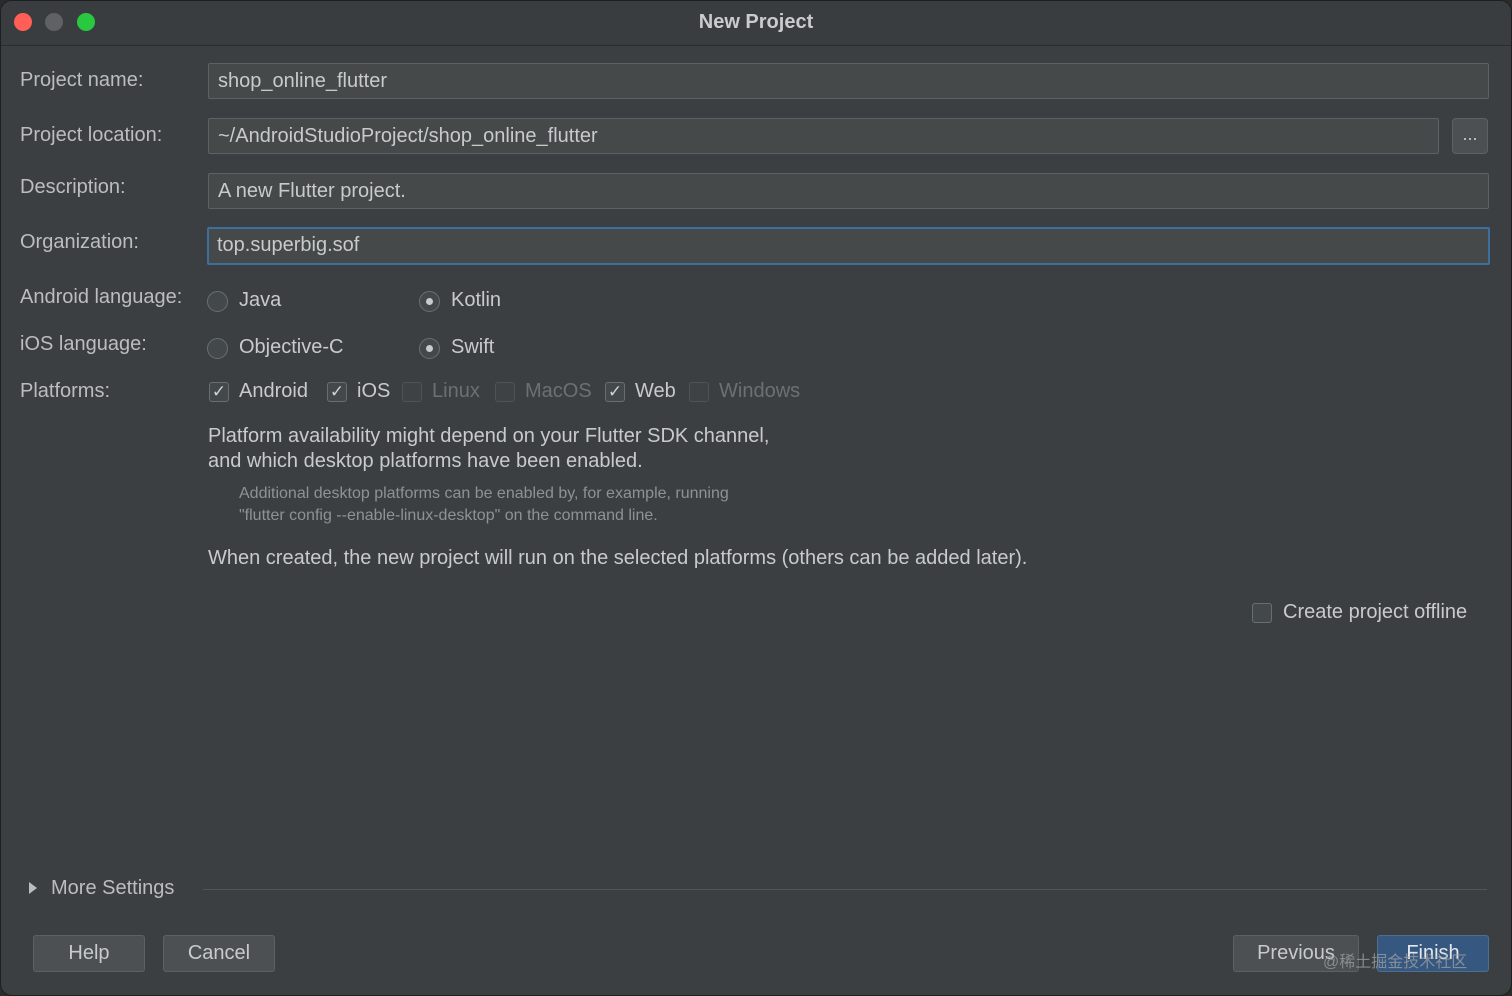  Describe the element at coordinates (219, 953) in the screenshot. I see `cancel-button: Cancel` at that location.